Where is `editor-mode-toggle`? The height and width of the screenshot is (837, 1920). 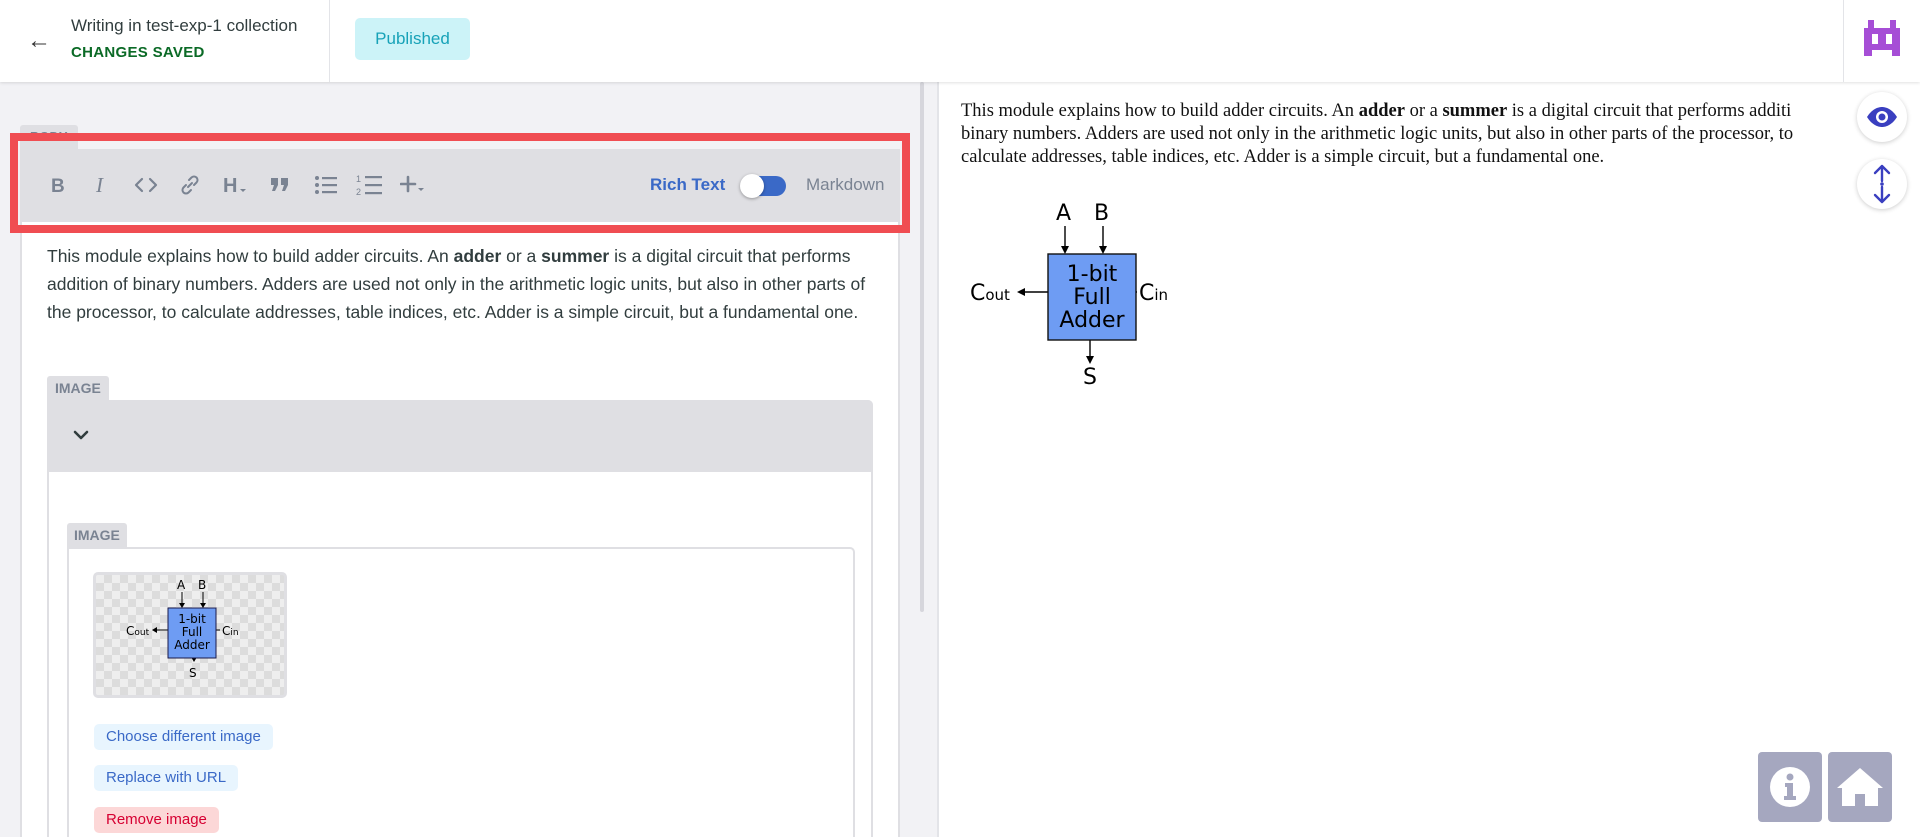 editor-mode-toggle is located at coordinates (763, 186).